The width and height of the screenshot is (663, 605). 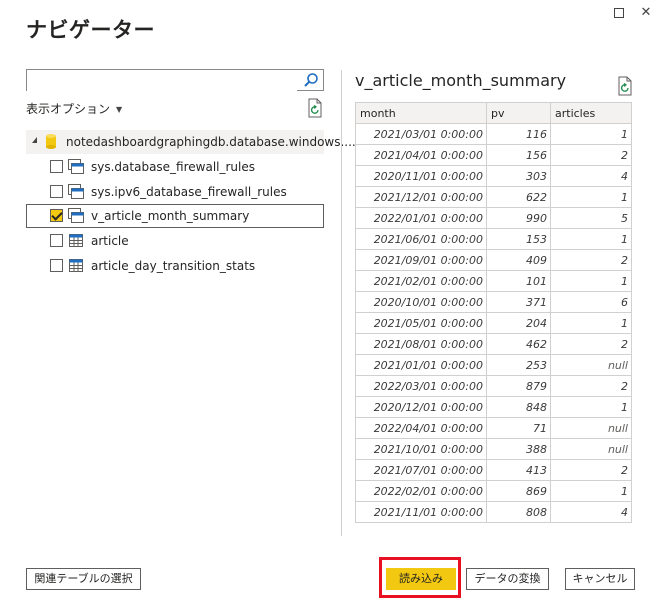 I want to click on column-header: pv, so click(x=518, y=113).